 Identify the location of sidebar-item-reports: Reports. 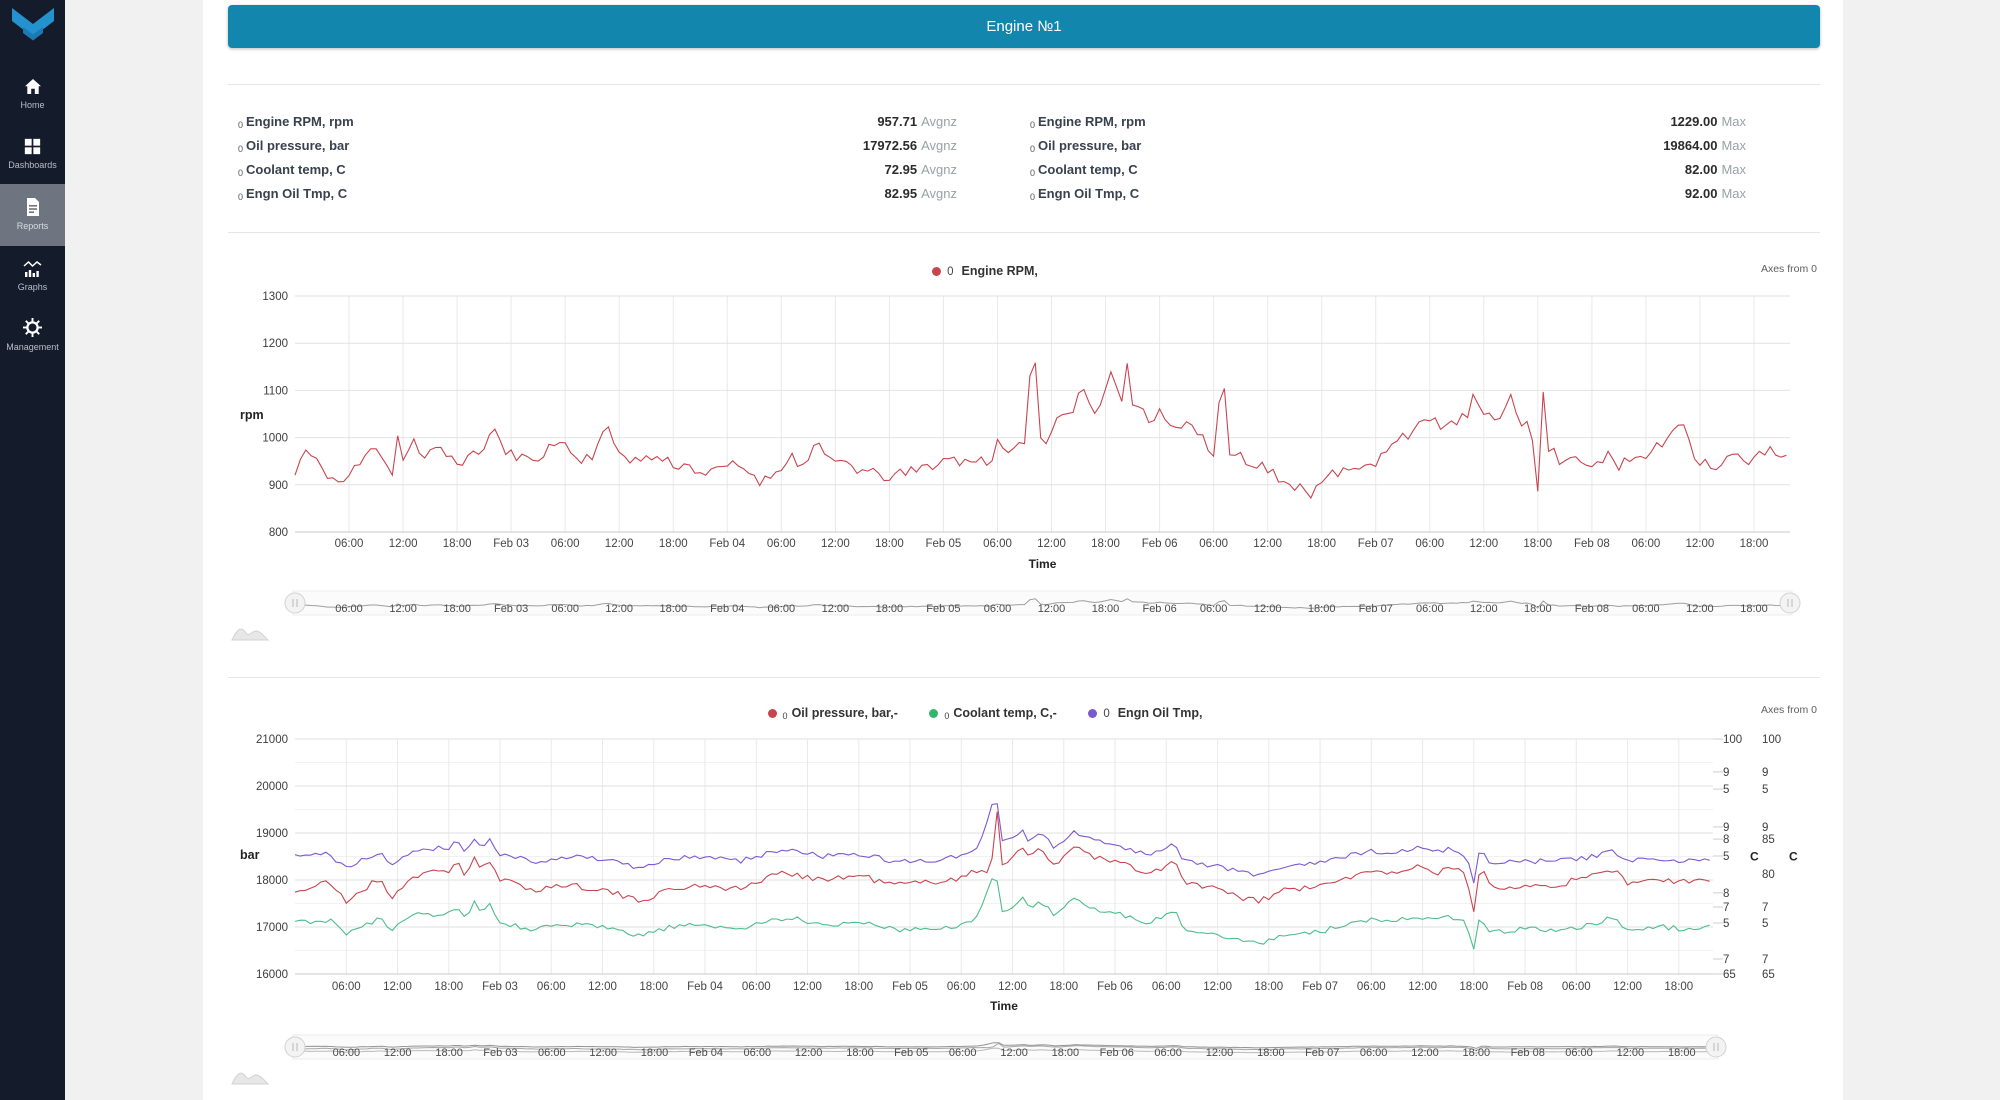
(32, 215).